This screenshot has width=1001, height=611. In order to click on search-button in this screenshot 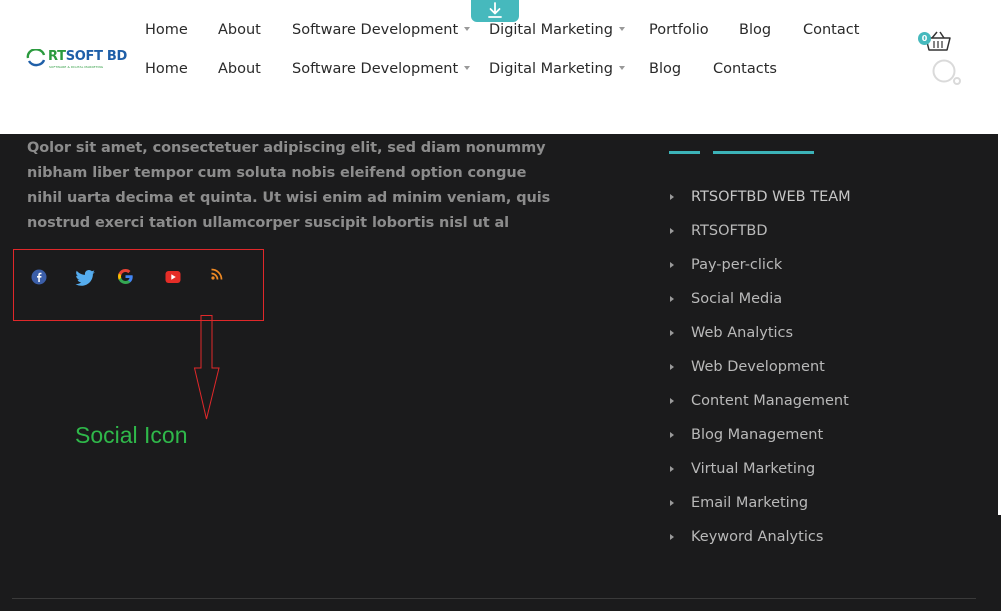, I will do `click(946, 73)`.